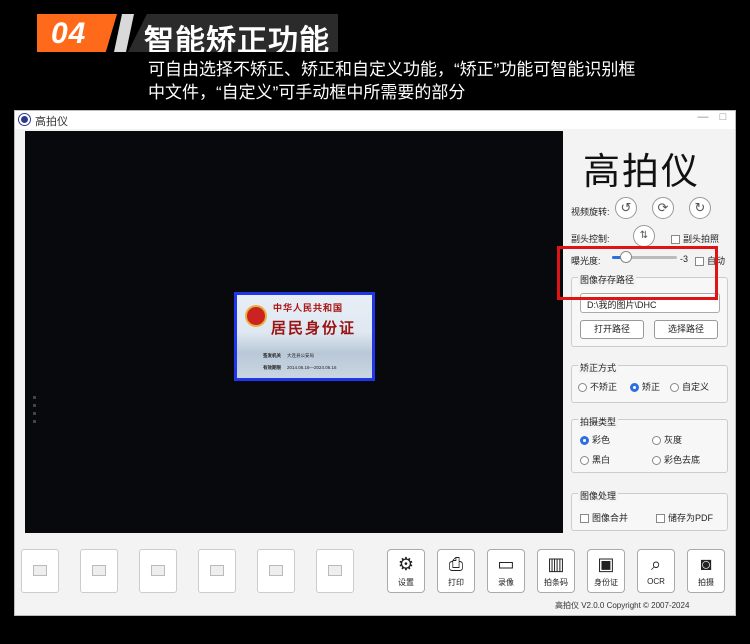  What do you see at coordinates (675, 240) in the screenshot?
I see `sub-camera-checkbox` at bounding box center [675, 240].